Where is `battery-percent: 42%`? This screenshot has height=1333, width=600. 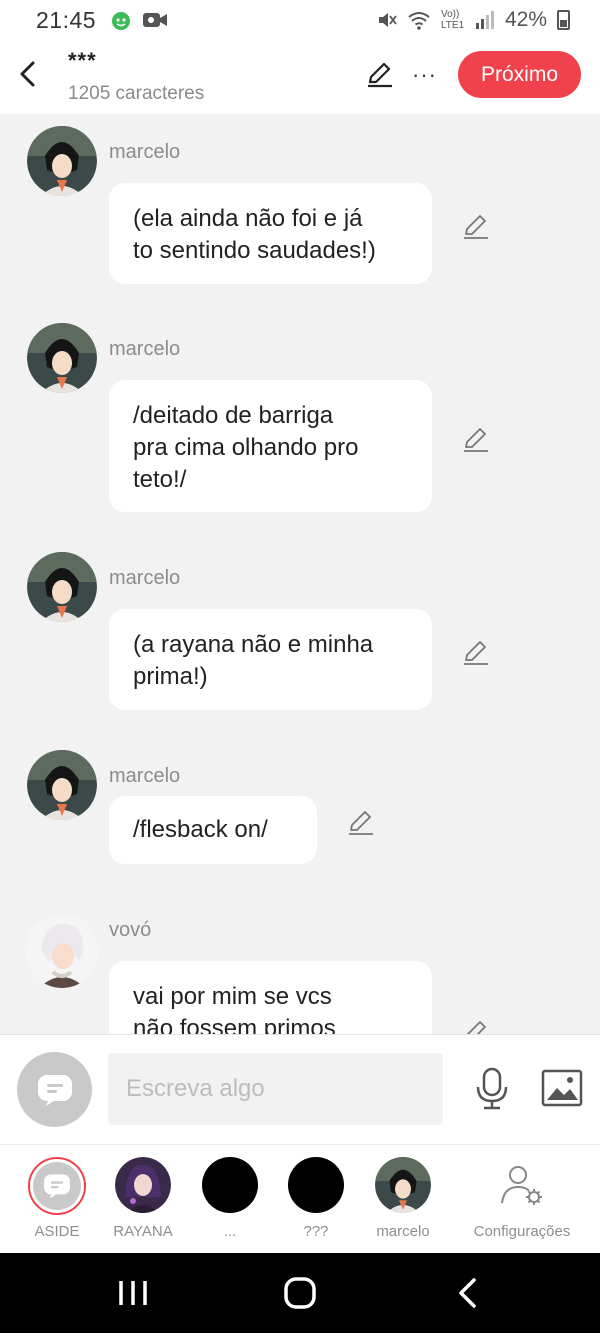 battery-percent: 42% is located at coordinates (525, 19).